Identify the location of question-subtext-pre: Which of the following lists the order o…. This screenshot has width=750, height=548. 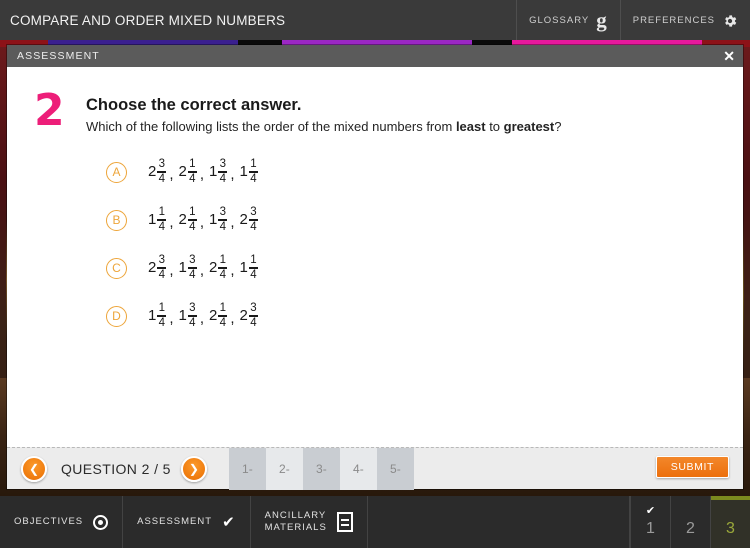
(271, 126).